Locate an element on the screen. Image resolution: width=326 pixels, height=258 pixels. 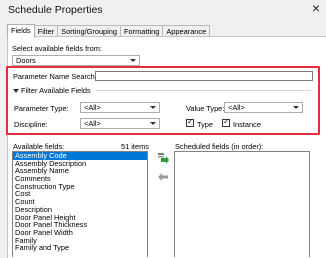
select-from-label: Select available fields from: is located at coordinates (57, 48).